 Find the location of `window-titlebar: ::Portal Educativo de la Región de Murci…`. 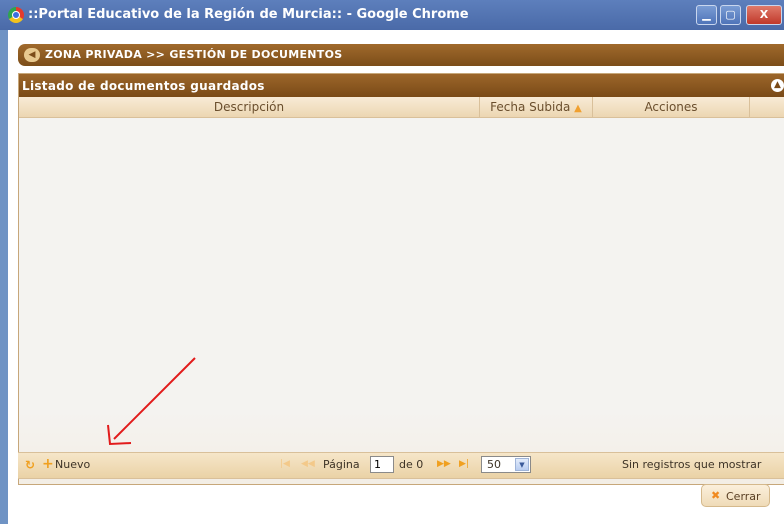

window-titlebar: ::Portal Educativo de la Región de Murci… is located at coordinates (392, 15).